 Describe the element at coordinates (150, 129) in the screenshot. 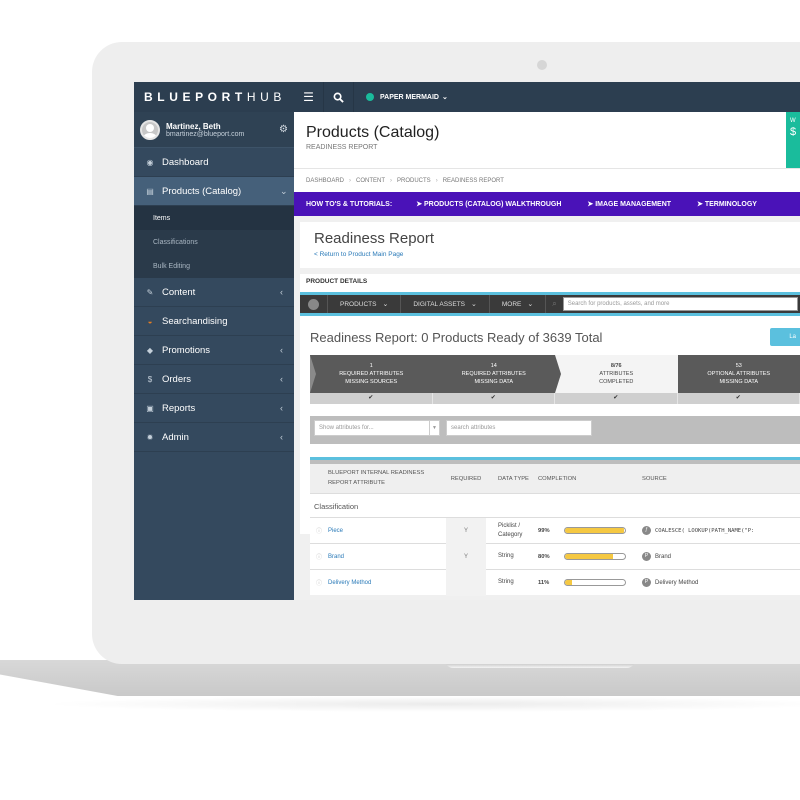

I see `avatar` at that location.